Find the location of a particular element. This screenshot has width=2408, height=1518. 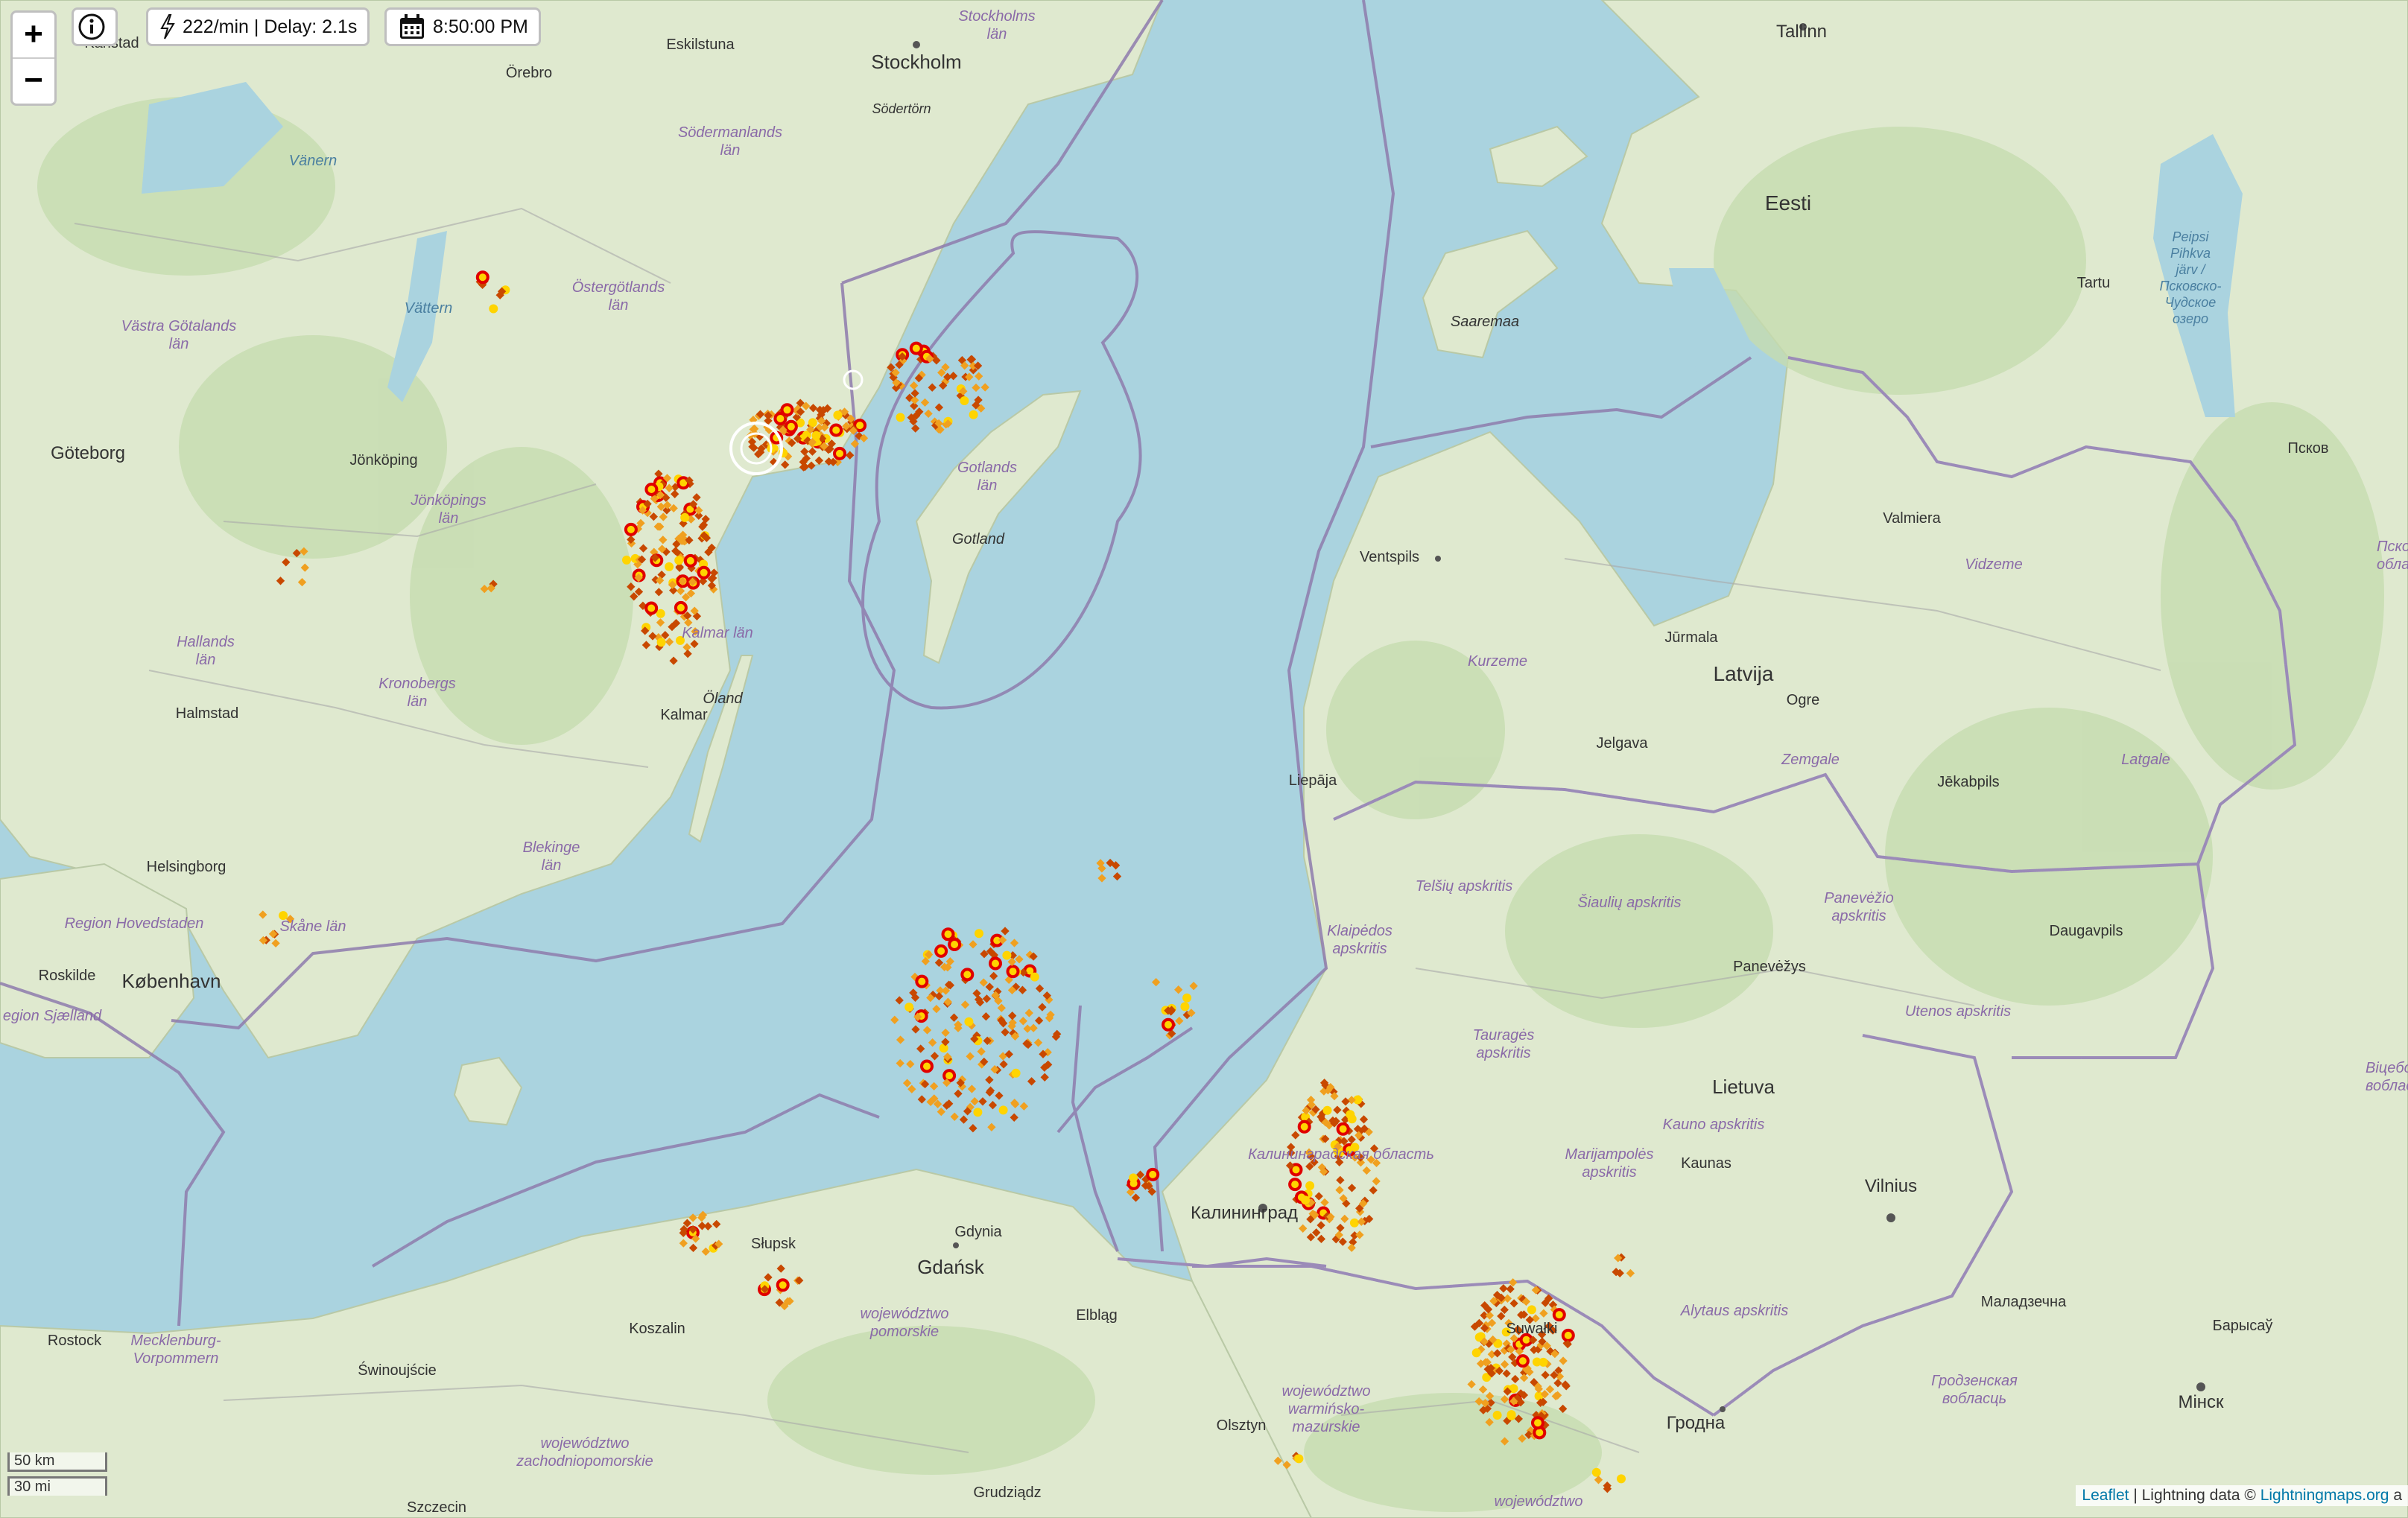

label-vastra-2: län is located at coordinates (179, 344).